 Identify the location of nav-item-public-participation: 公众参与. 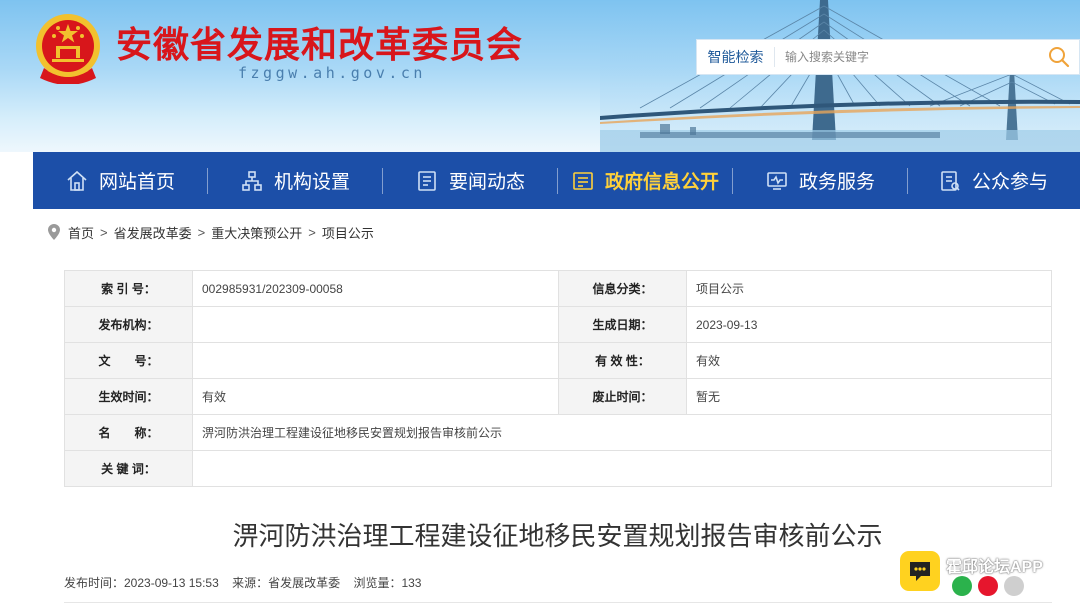
(993, 180).